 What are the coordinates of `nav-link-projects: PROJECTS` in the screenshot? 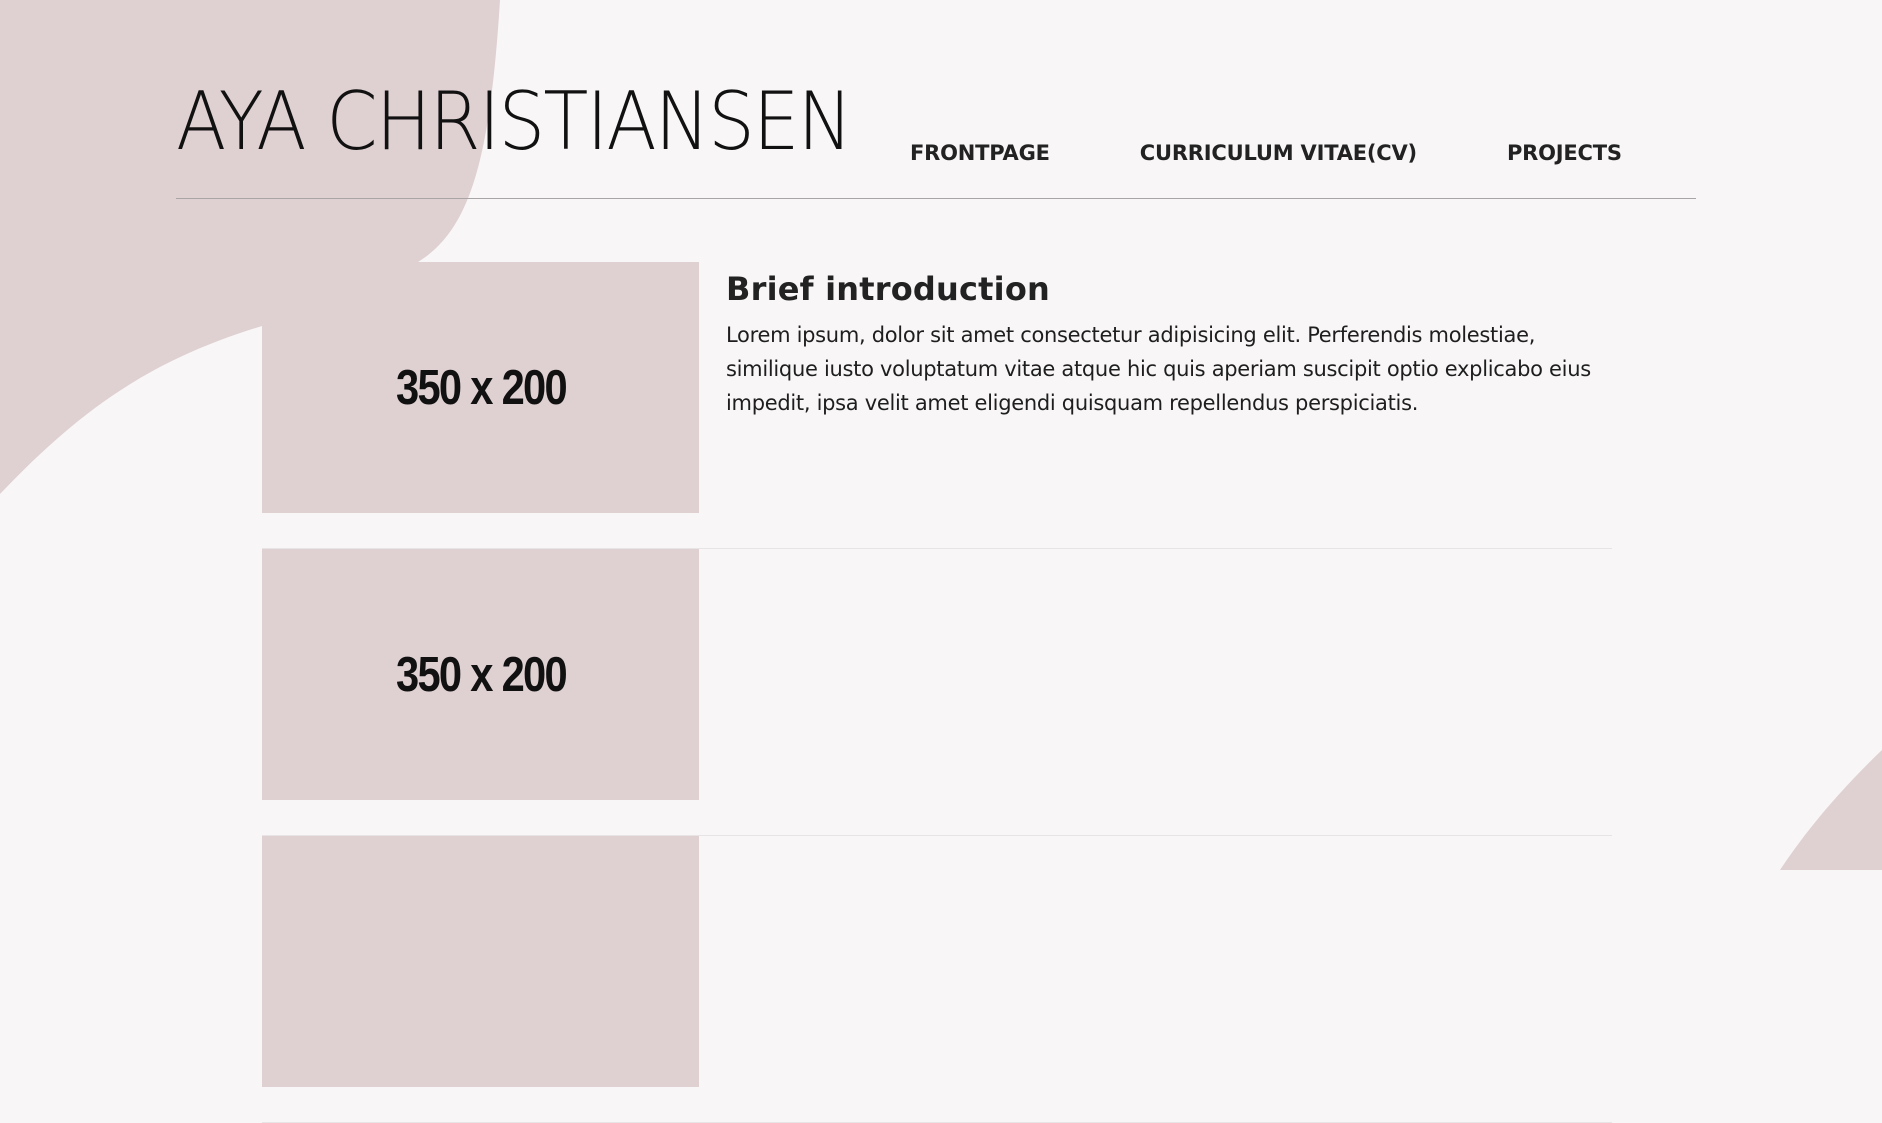 It's located at (1564, 153).